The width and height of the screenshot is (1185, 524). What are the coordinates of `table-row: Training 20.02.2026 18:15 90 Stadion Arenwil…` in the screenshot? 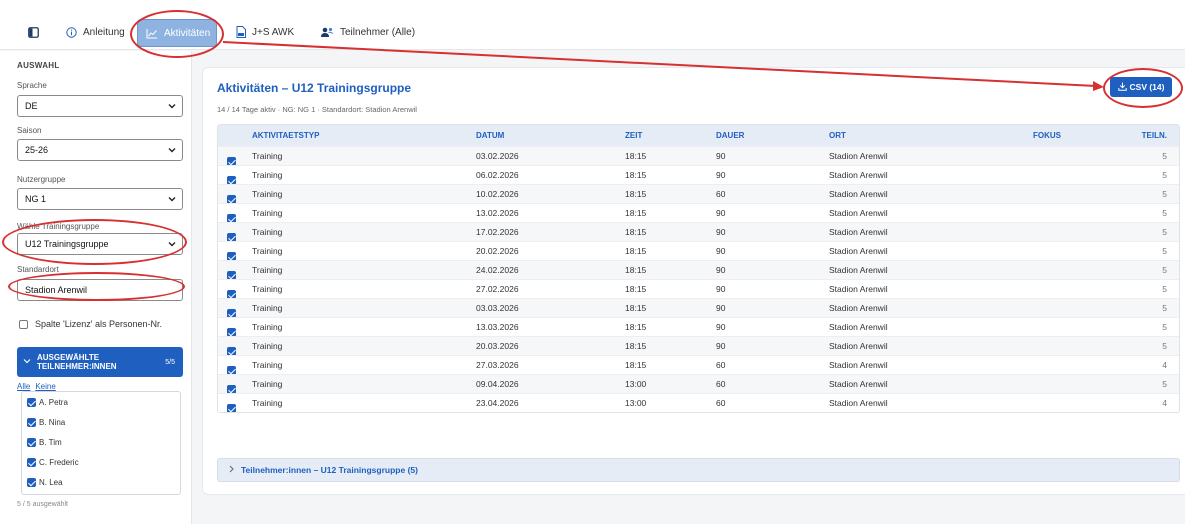 It's located at (698, 251).